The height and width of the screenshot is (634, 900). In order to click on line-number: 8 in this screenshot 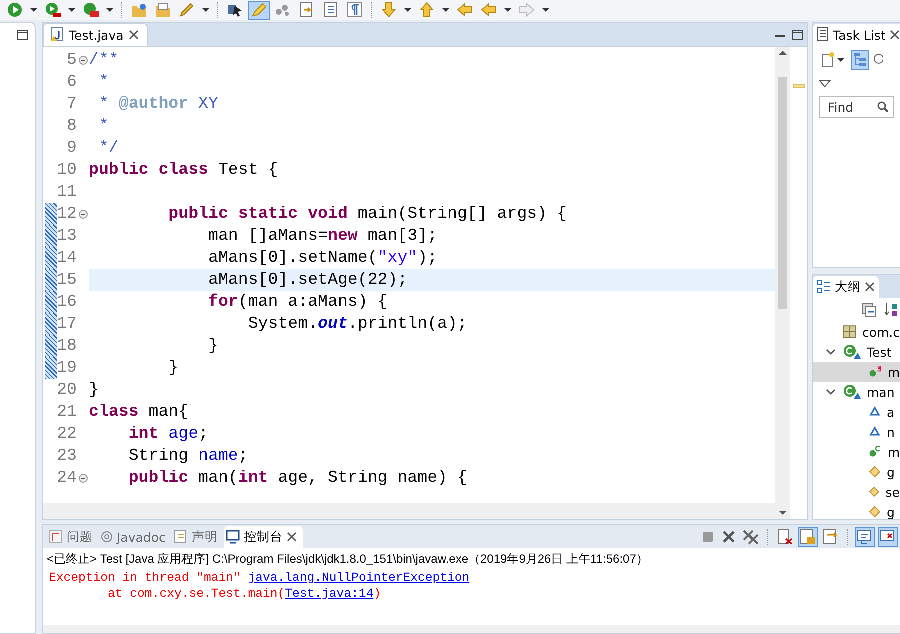, I will do `click(71, 126)`.